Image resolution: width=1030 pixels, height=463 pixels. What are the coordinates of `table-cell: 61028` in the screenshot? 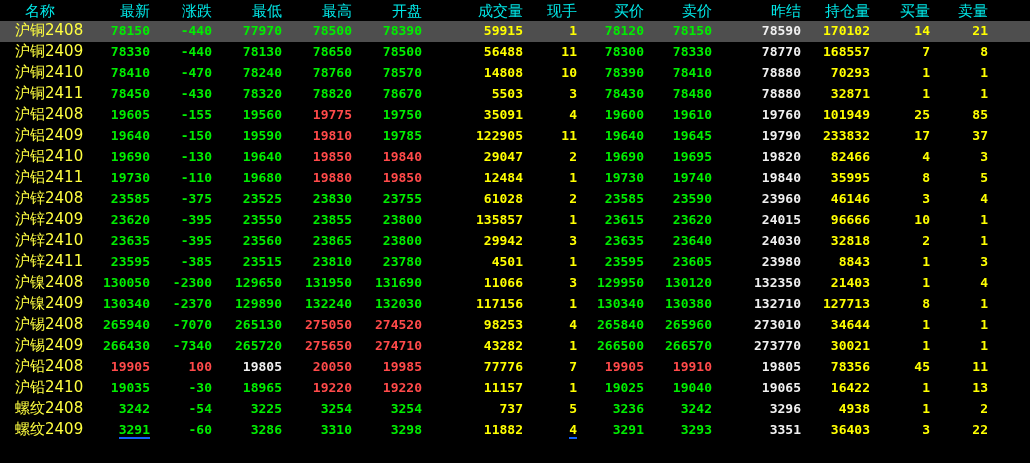 It's located at (503, 199).